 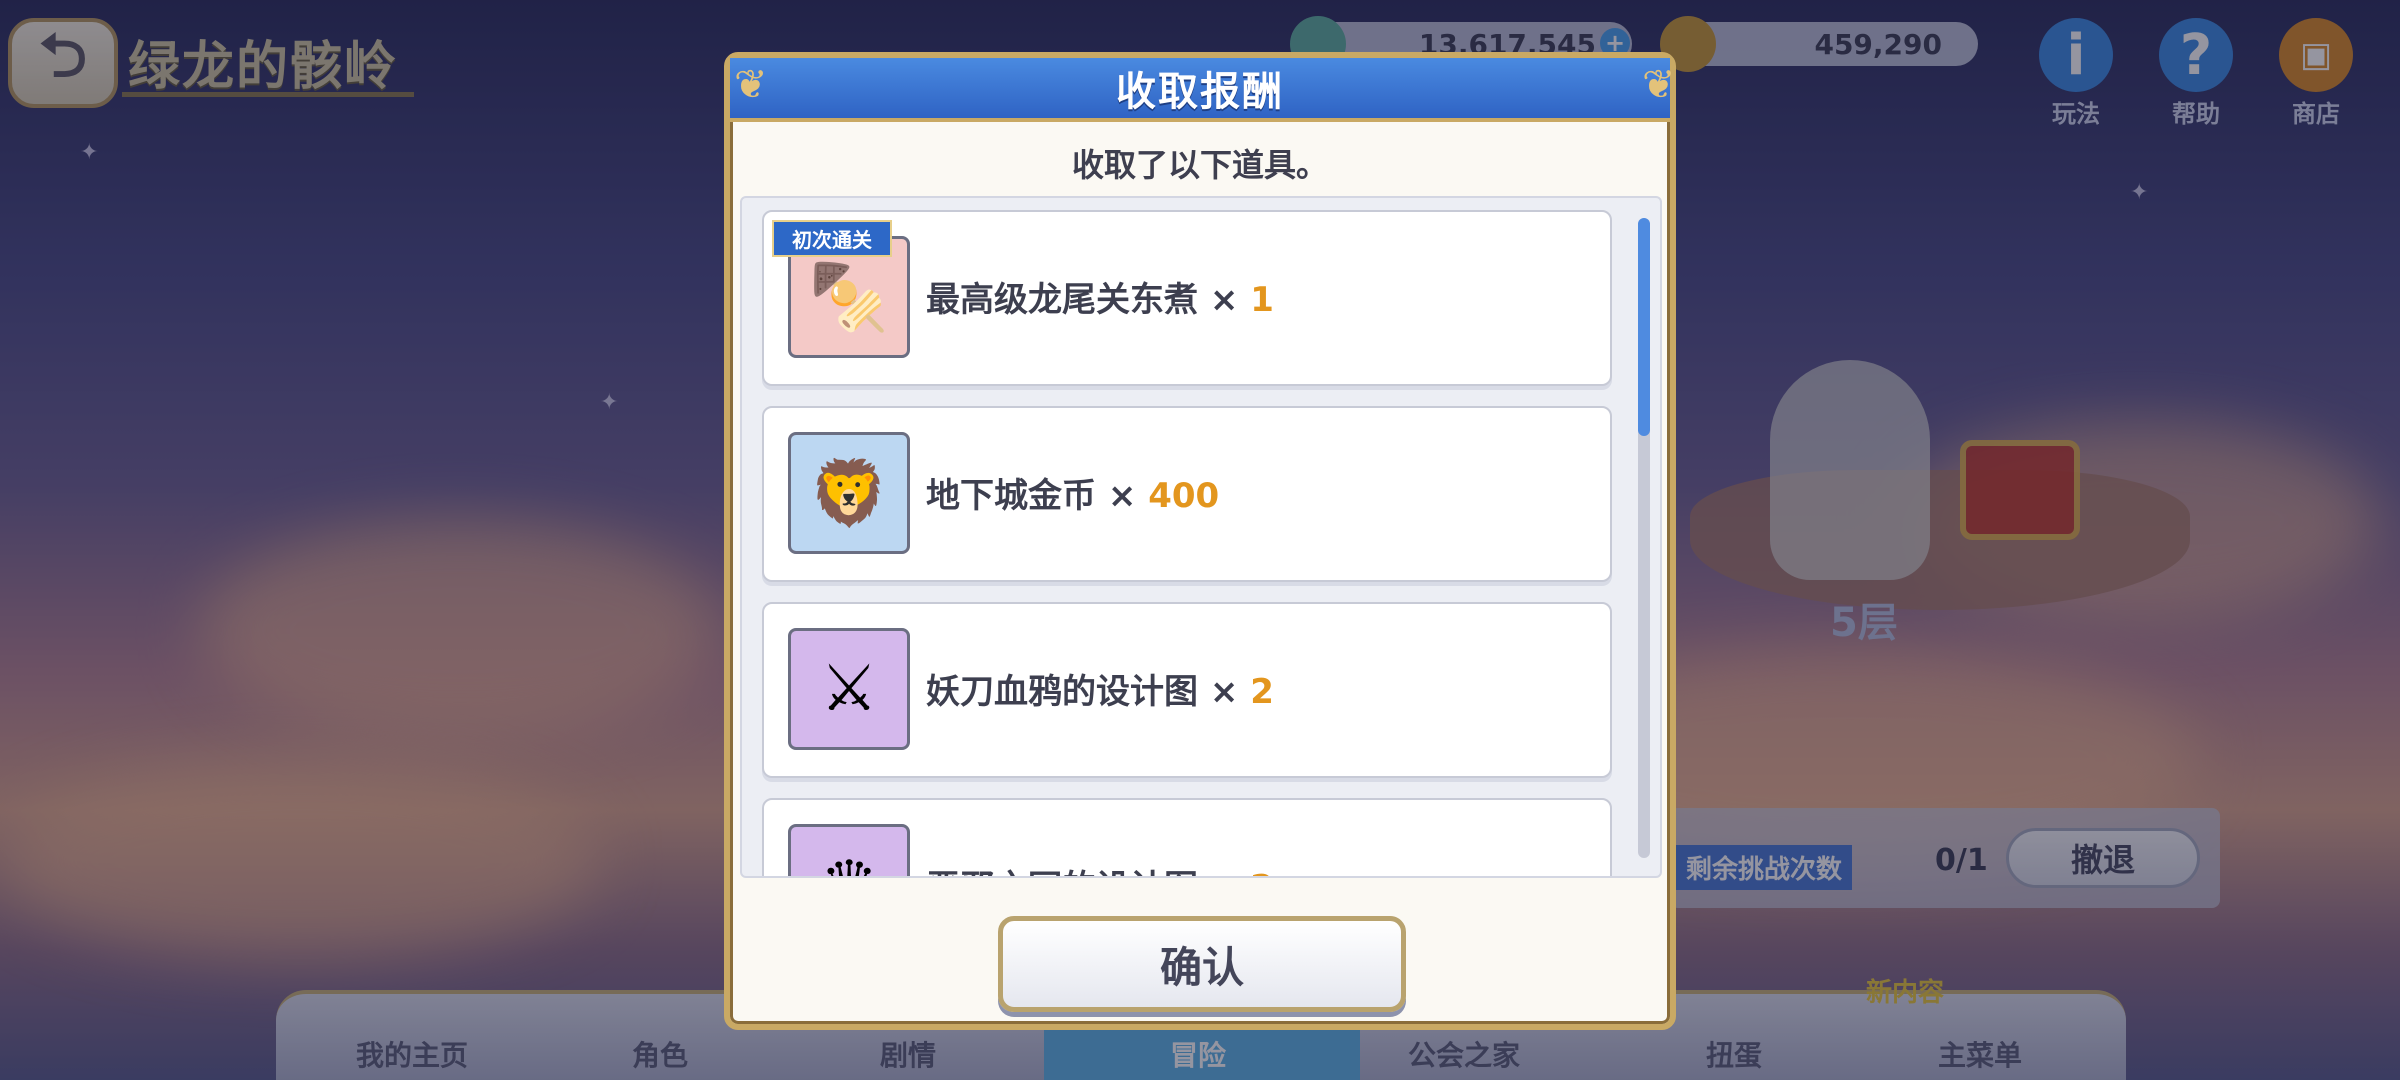 I want to click on reward-item: 🍢 初次通关 最高级龙尾关东煮 × 1, so click(x=1187, y=298).